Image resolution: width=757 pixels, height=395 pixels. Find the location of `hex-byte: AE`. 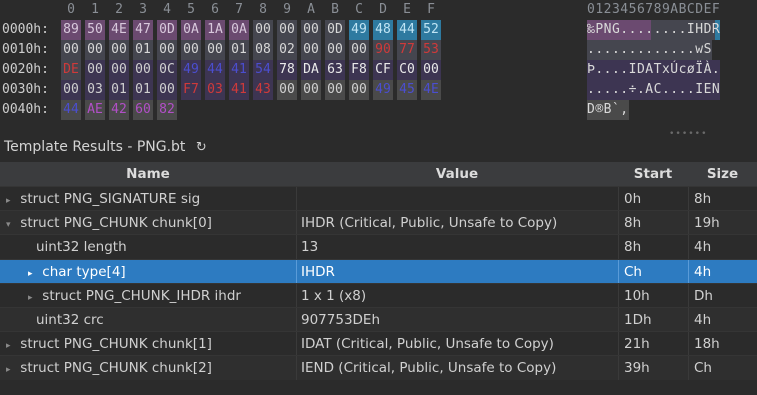

hex-byte: AE is located at coordinates (95, 110).